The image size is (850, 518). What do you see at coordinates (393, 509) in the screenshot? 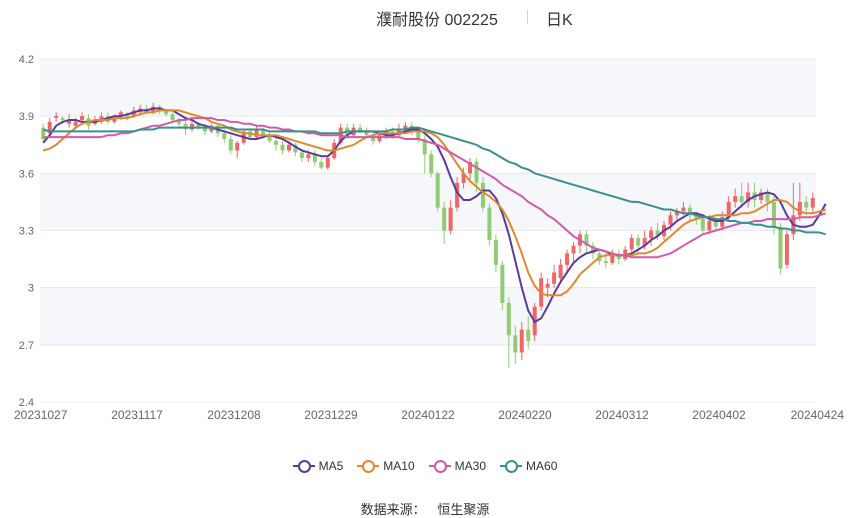
I see `source-label: 数据来源：` at bounding box center [393, 509].